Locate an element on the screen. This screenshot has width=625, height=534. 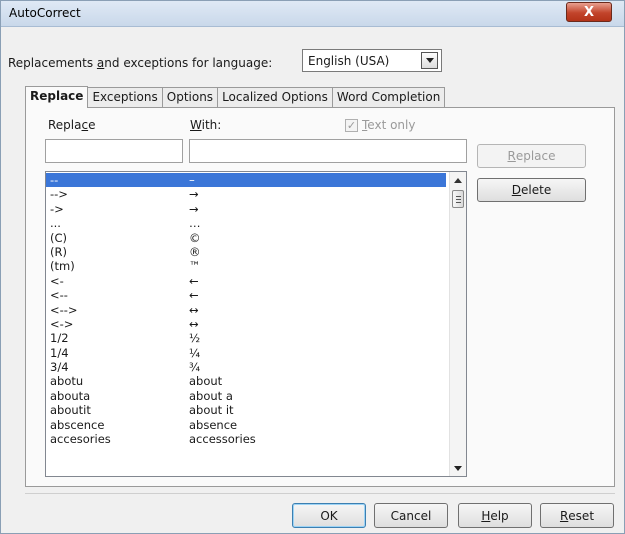
footer-divider is located at coordinates (320, 493).